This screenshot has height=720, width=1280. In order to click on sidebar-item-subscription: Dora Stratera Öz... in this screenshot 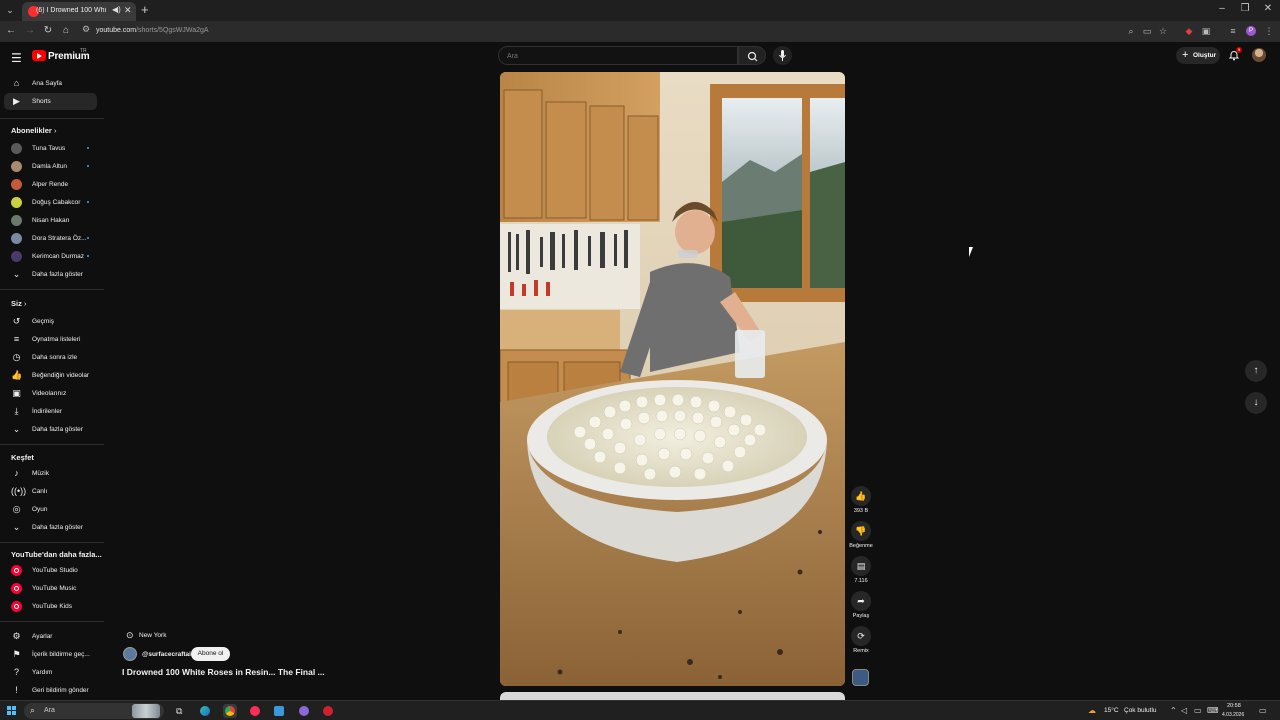, I will do `click(50, 238)`.